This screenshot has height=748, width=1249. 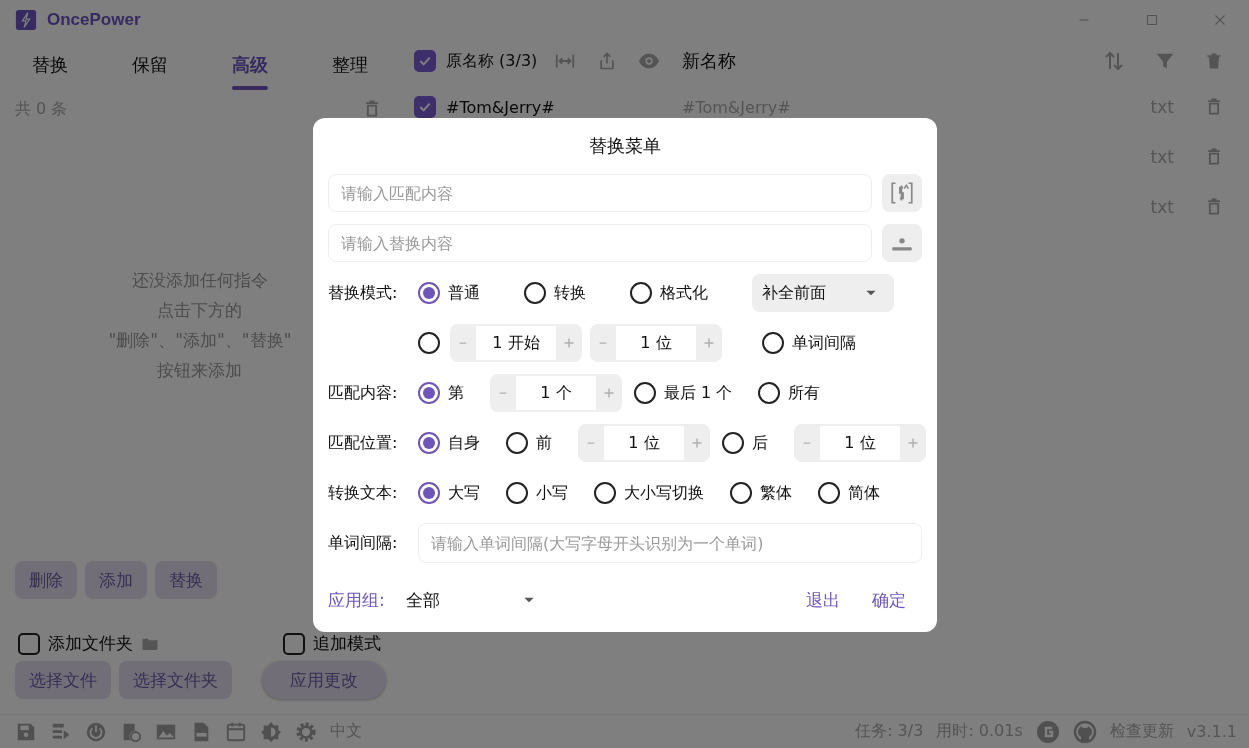 I want to click on option-label: 替换模式:, so click(x=363, y=293).